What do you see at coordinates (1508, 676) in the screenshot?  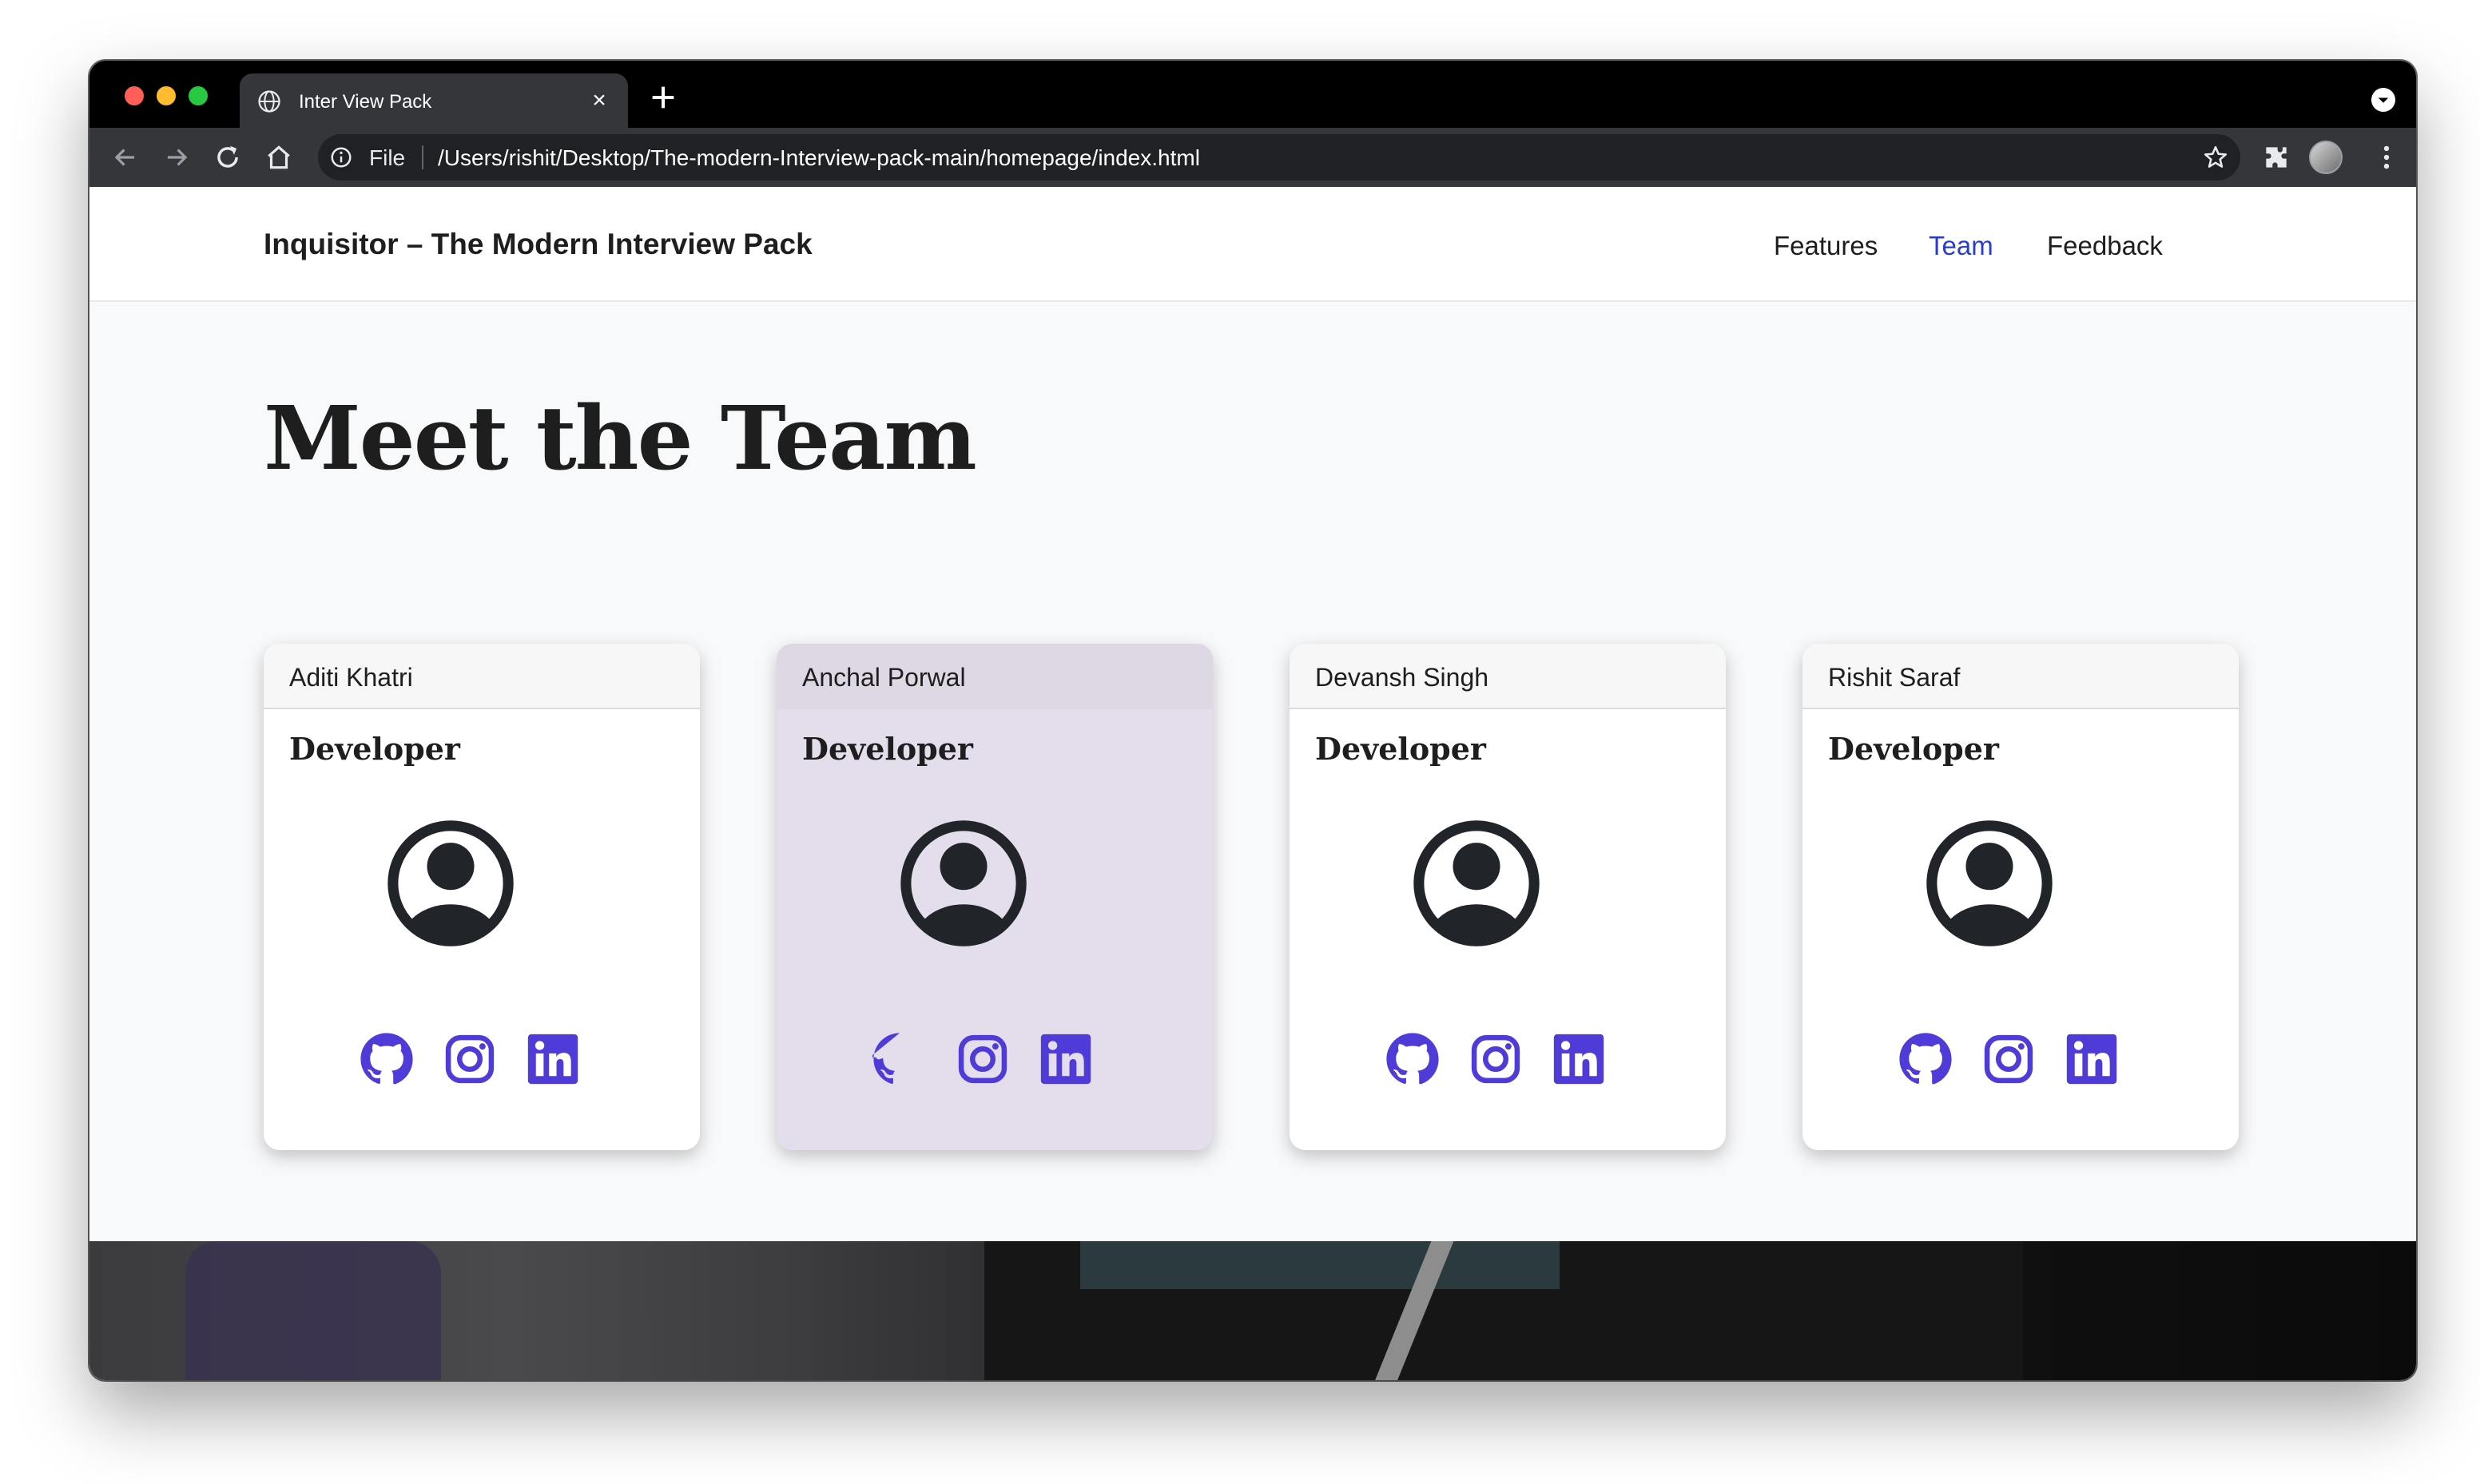 I see `card-header: Devansh Singh` at bounding box center [1508, 676].